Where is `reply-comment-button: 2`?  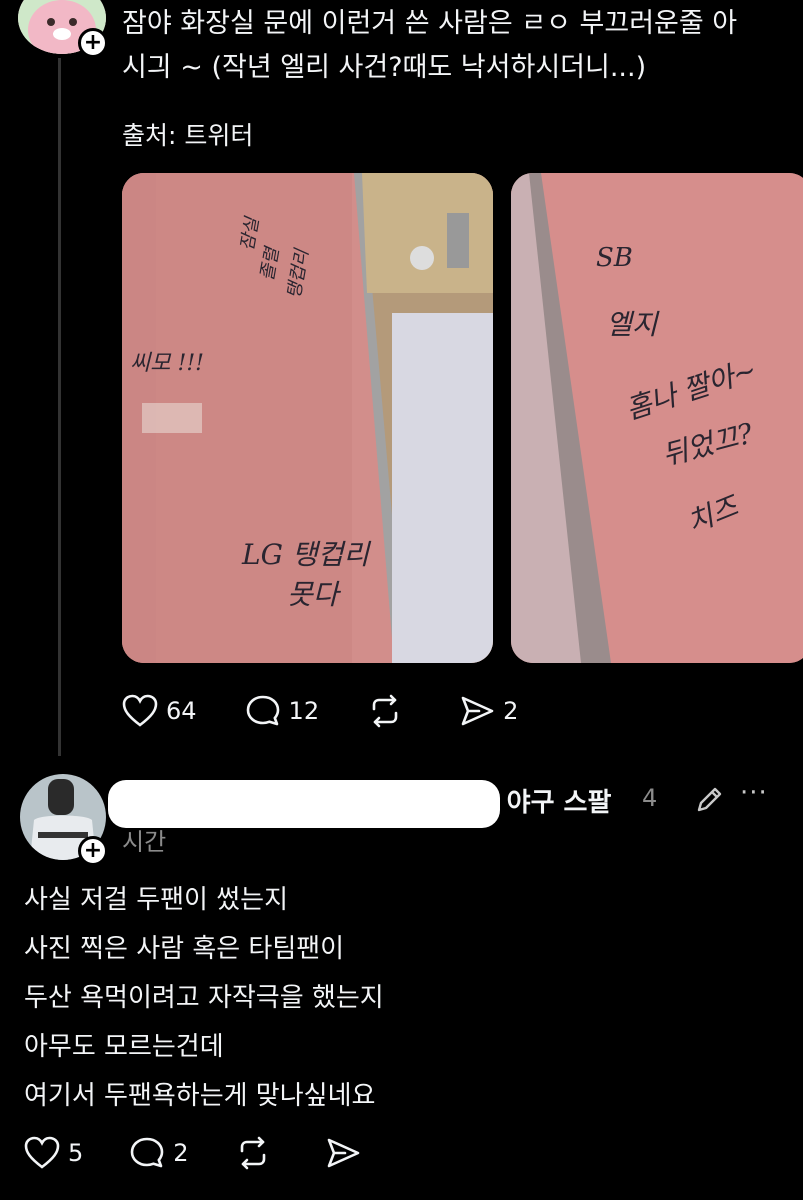 reply-comment-button: 2 is located at coordinates (159, 1153).